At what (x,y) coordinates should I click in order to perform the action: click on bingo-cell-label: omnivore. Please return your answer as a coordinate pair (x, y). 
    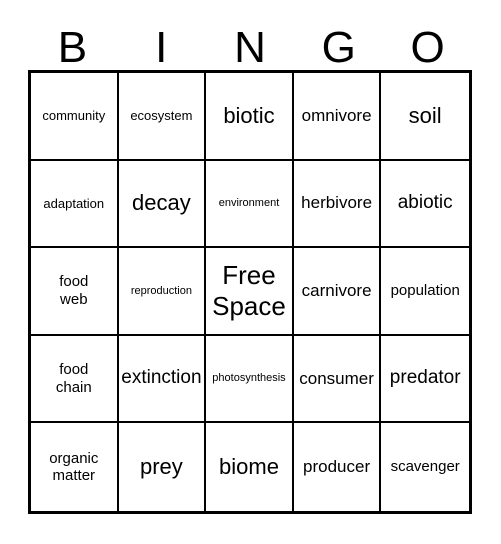
    Looking at the image, I should click on (336, 115).